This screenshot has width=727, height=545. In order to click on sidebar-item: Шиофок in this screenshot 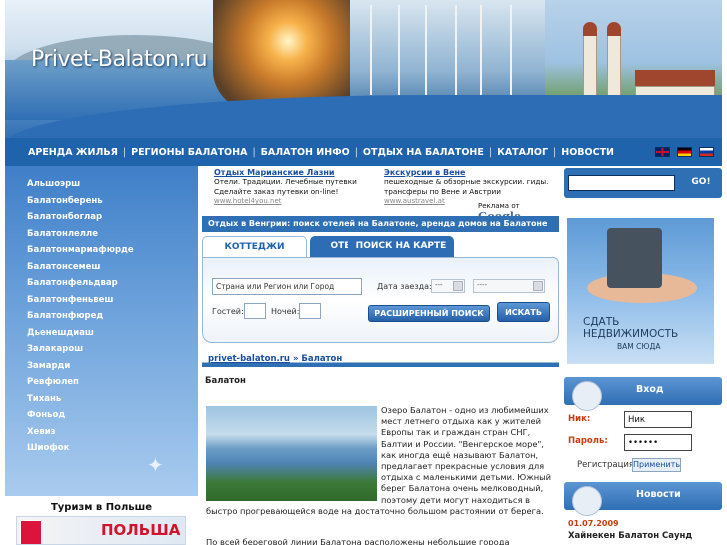, I will do `click(80, 451)`.